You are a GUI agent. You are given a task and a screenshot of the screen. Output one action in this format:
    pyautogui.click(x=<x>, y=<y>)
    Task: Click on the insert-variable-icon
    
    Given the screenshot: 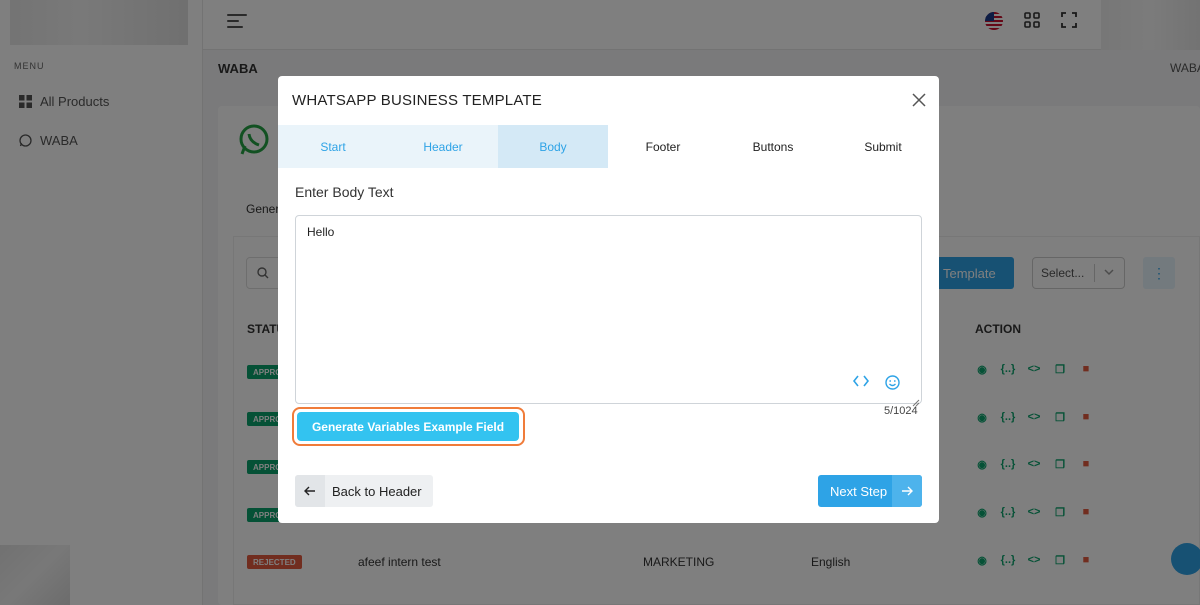 What is the action you would take?
    pyautogui.click(x=861, y=383)
    